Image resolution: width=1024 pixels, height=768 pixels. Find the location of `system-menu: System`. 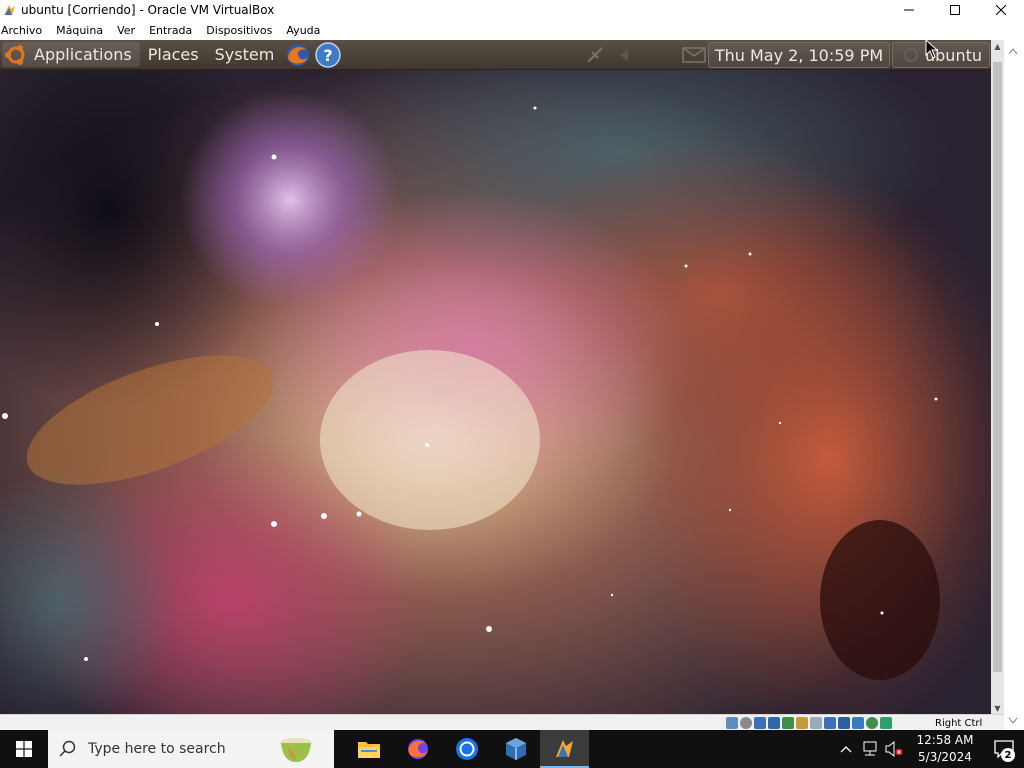

system-menu: System is located at coordinates (245, 54).